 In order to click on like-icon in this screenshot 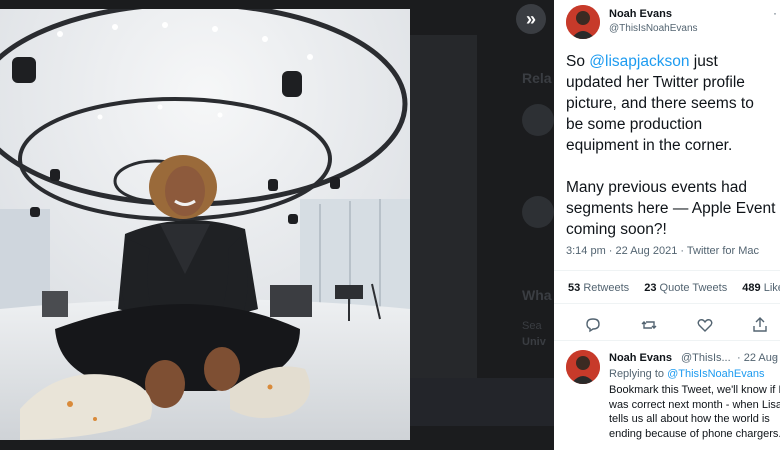, I will do `click(705, 325)`.